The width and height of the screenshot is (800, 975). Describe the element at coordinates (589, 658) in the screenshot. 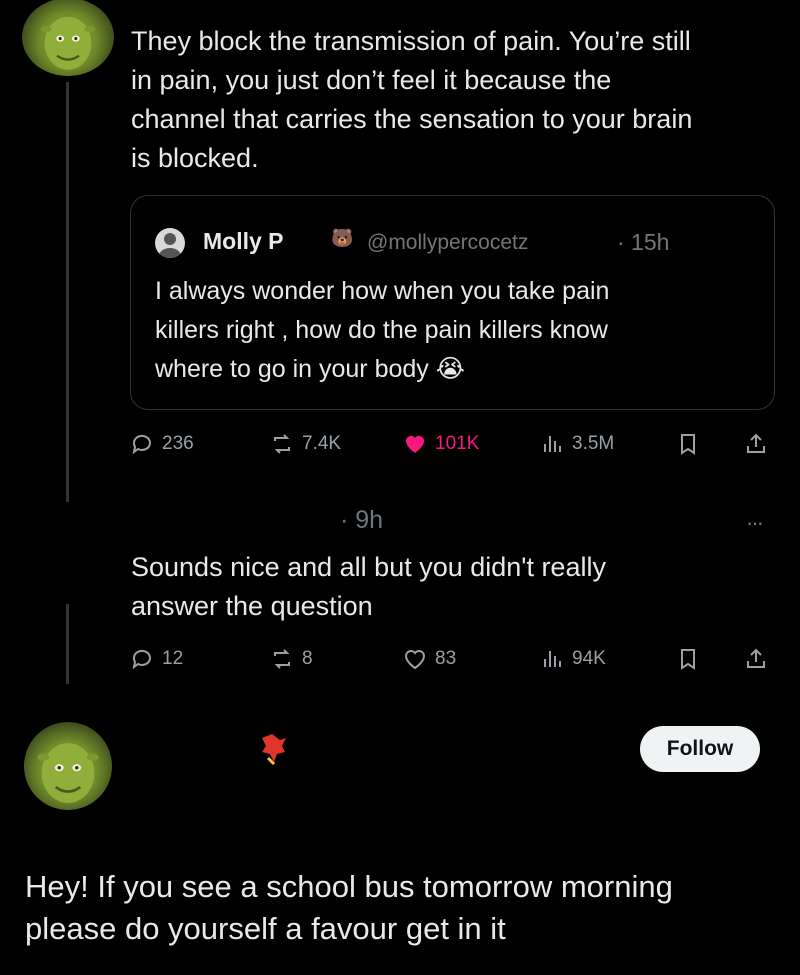

I see `views-count: 94K` at that location.